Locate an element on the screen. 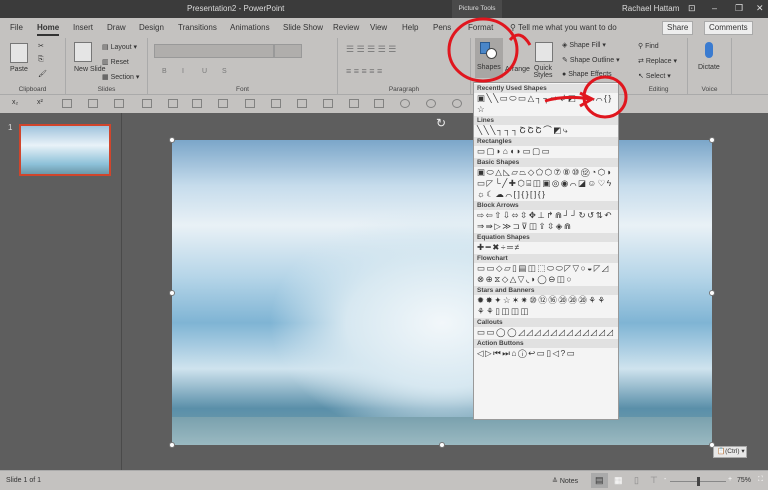 Image resolution: width=768 pixels, height=490 pixels. shape-items: ╲╲╲┐┐┐ՇՇՇ⌒◩⤷ is located at coordinates (546, 130).